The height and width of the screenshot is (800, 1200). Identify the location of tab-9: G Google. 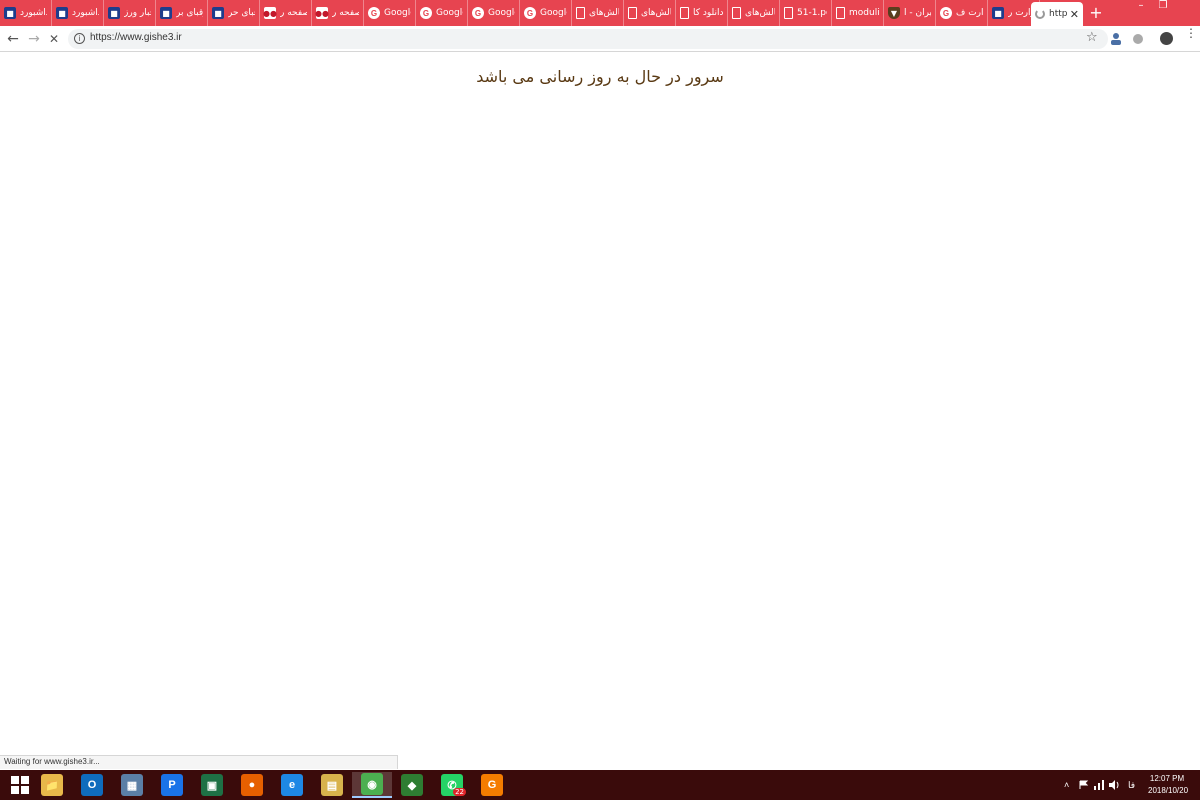
(494, 13).